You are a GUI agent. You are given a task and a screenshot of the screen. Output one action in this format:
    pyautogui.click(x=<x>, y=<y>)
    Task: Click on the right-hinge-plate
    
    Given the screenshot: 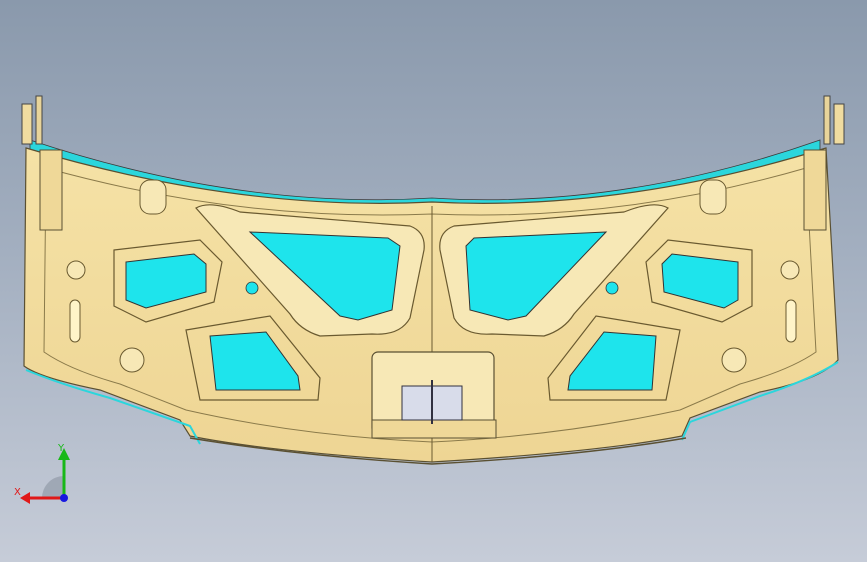 What is the action you would take?
    pyautogui.click(x=815, y=190)
    